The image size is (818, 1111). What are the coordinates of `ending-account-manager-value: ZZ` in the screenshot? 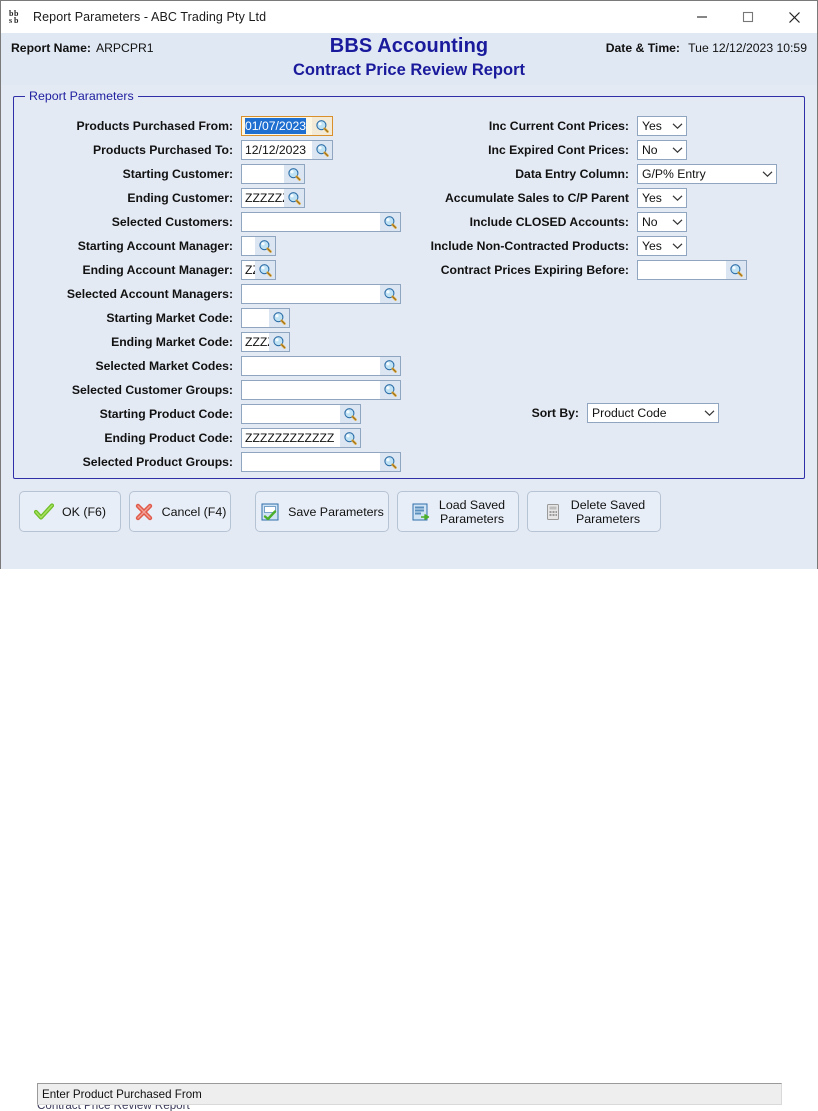 It's located at (250, 270).